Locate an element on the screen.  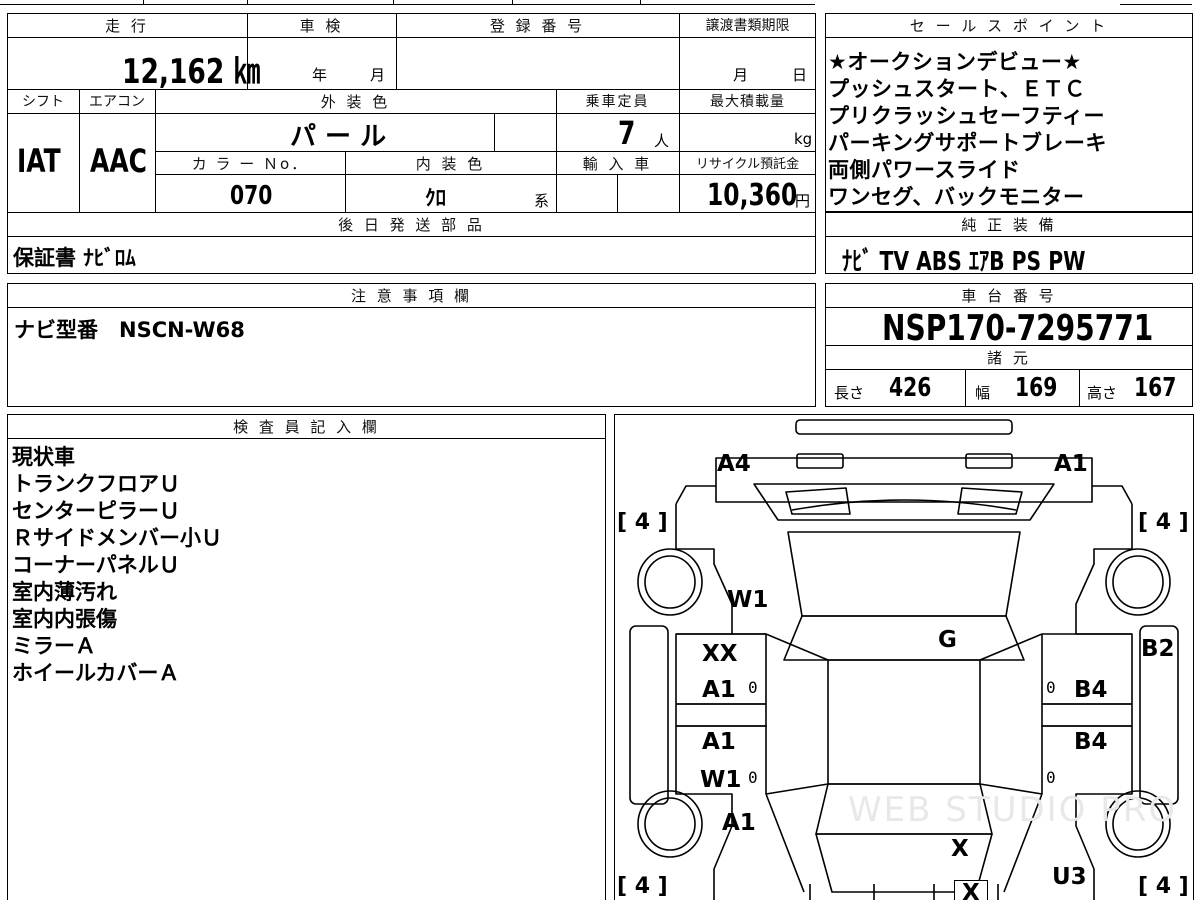
shift-value: IAT is located at coordinates (39, 161).